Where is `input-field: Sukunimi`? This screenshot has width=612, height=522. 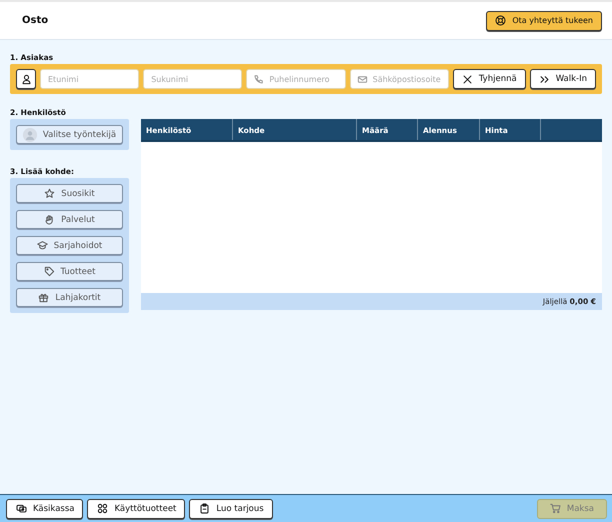 input-field: Sukunimi is located at coordinates (192, 79).